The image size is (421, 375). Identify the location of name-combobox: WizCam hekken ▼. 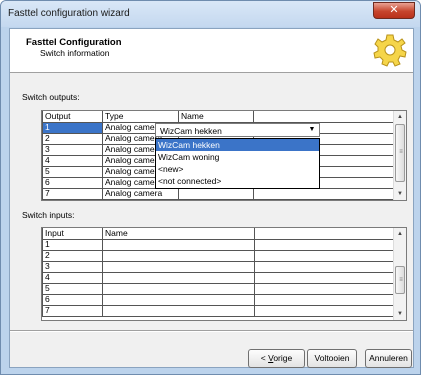
(237, 130).